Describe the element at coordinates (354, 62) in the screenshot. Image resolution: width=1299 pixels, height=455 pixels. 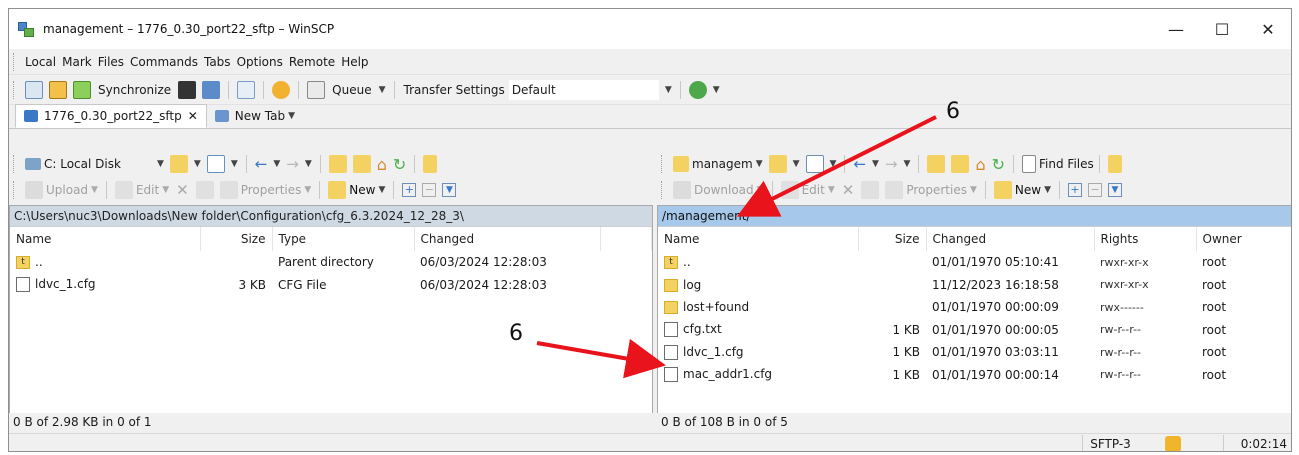
I see `menu-help: Help` at that location.